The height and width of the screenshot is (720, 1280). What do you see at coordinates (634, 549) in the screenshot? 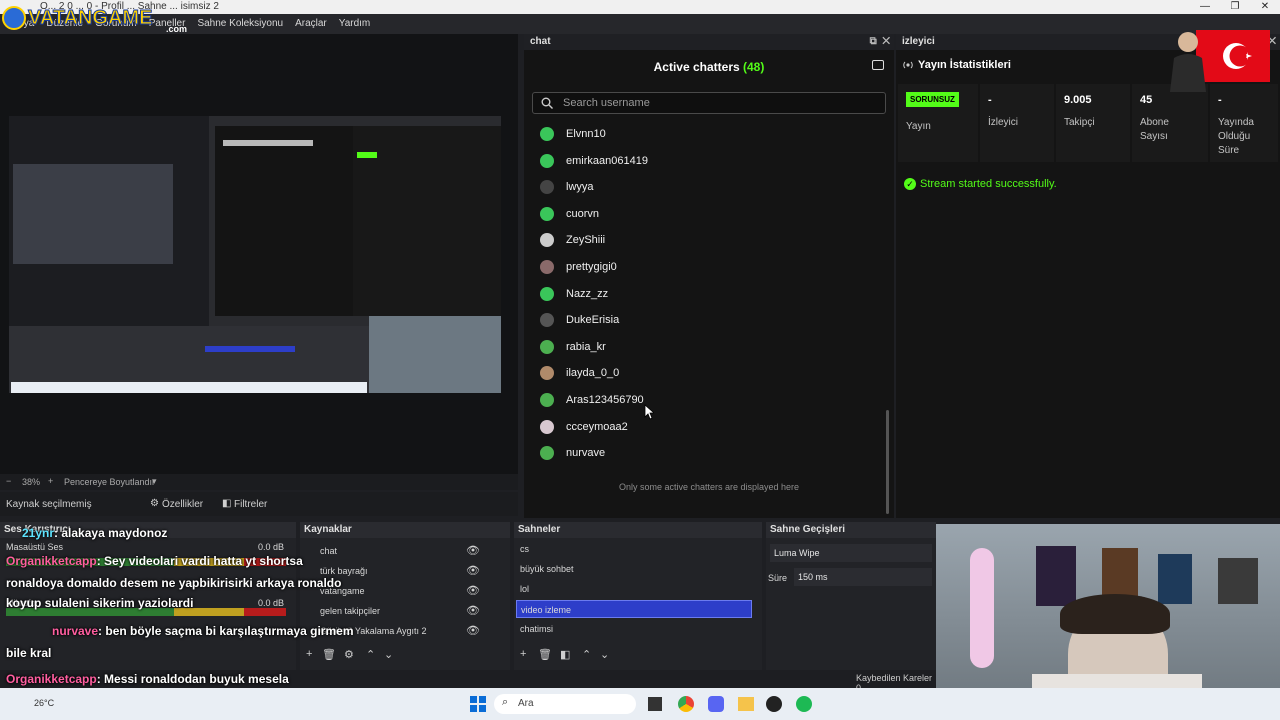
I see `scene-item: cs` at bounding box center [634, 549].